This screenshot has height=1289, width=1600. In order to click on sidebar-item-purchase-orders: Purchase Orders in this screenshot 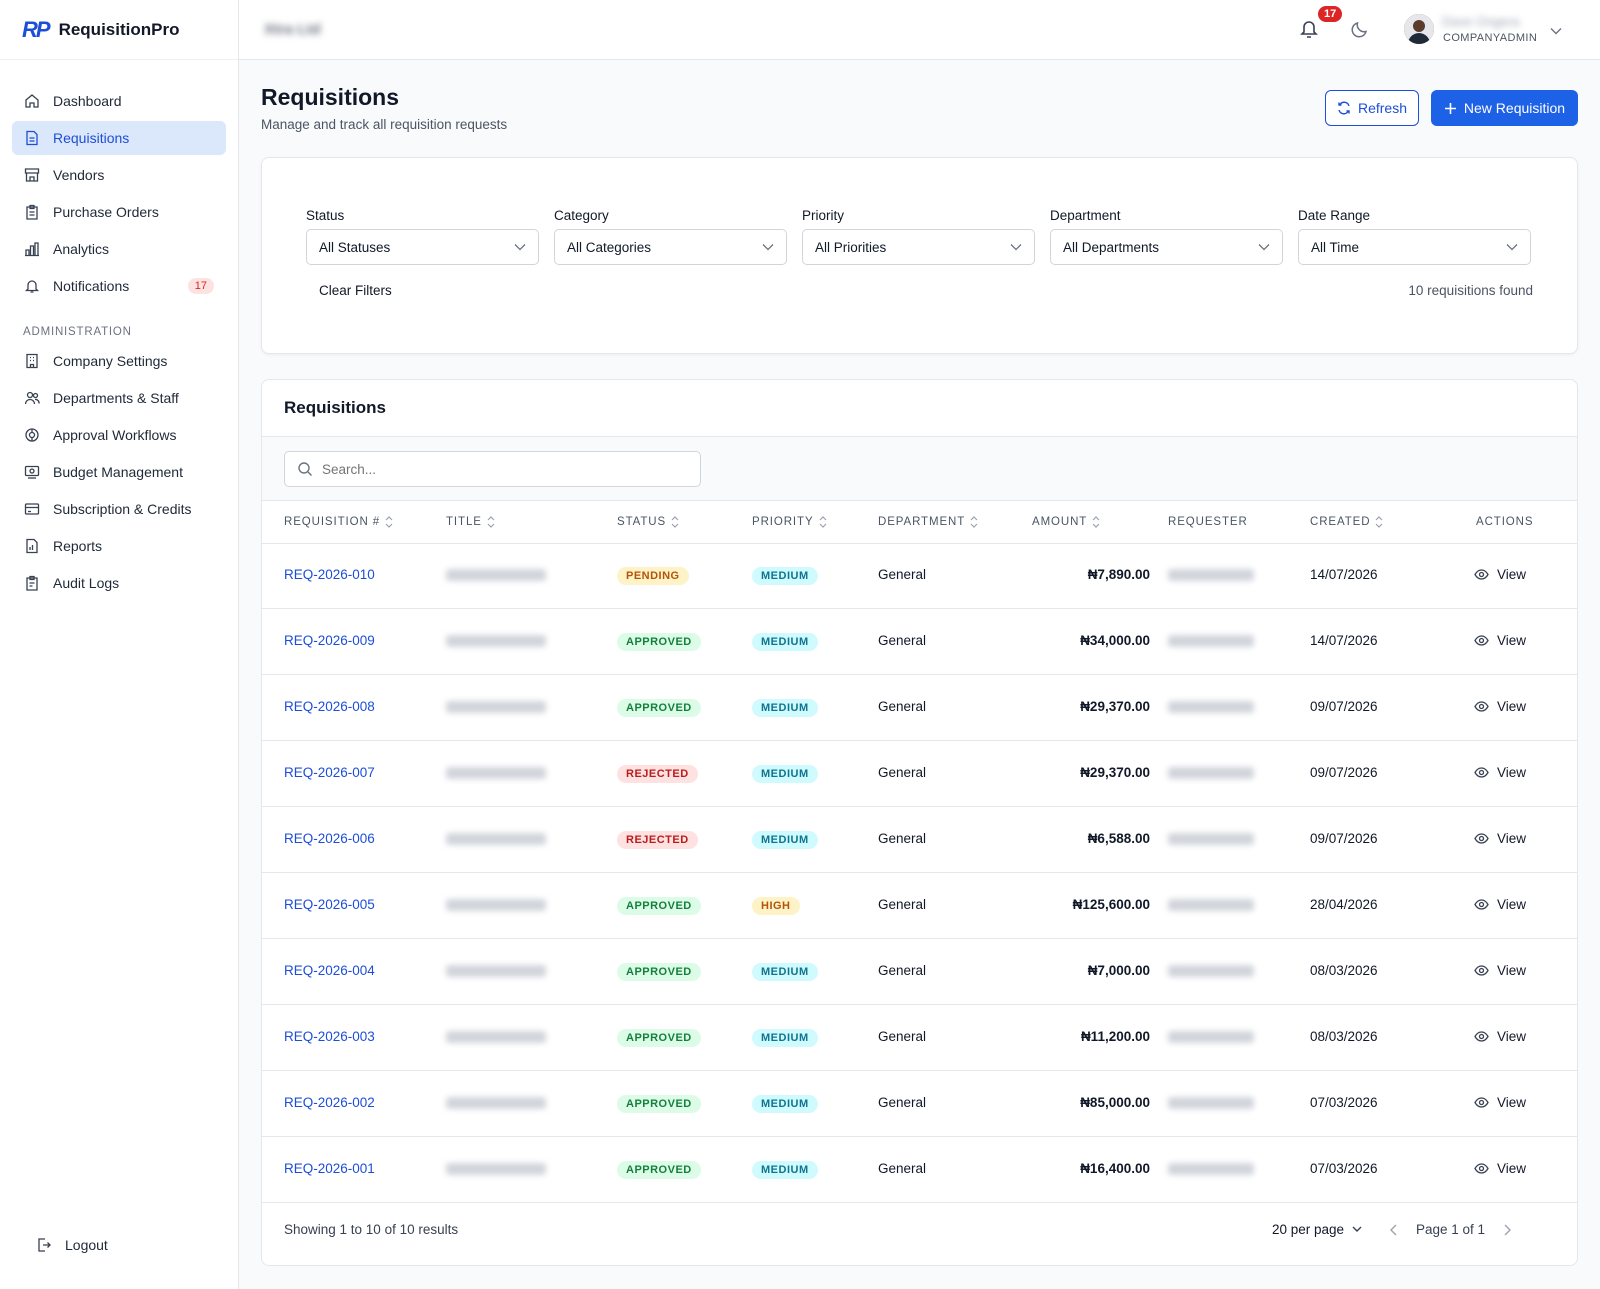, I will do `click(119, 212)`.